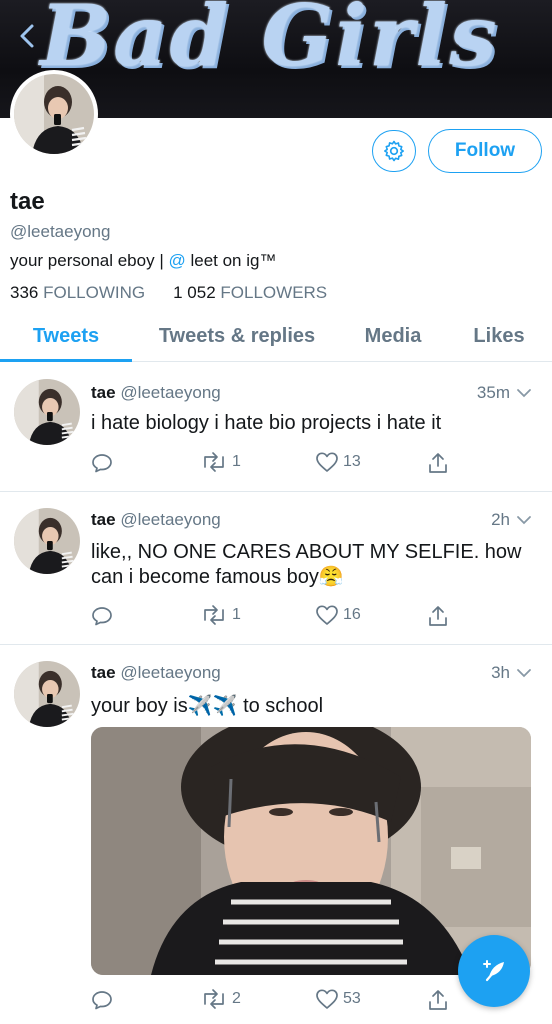  I want to click on like-count: 53, so click(352, 998).